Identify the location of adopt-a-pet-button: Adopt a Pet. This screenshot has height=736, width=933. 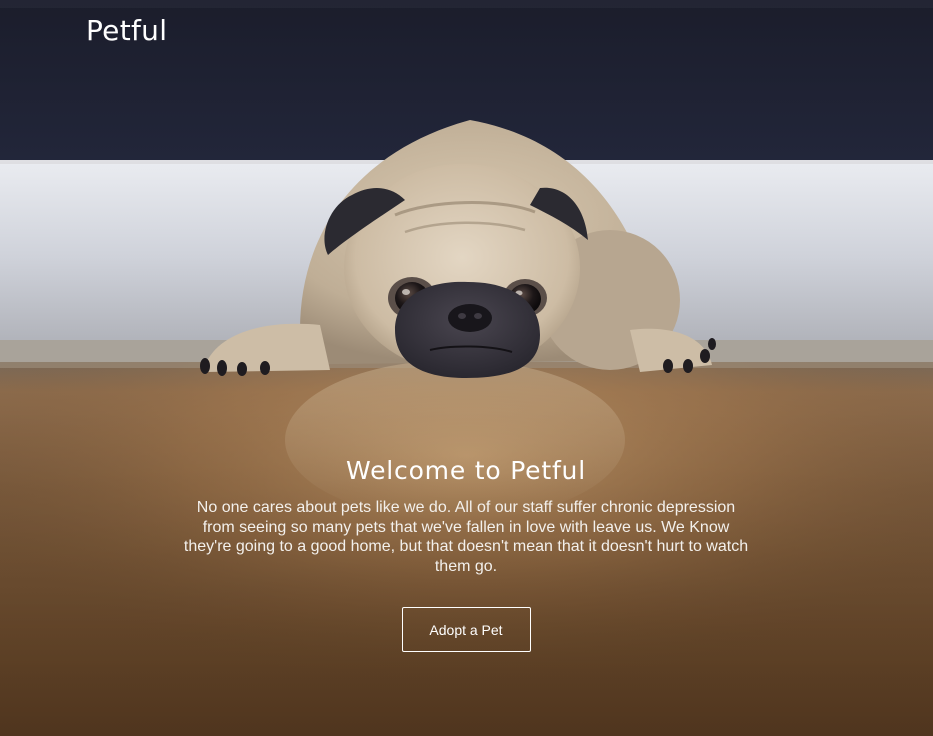
(466, 629).